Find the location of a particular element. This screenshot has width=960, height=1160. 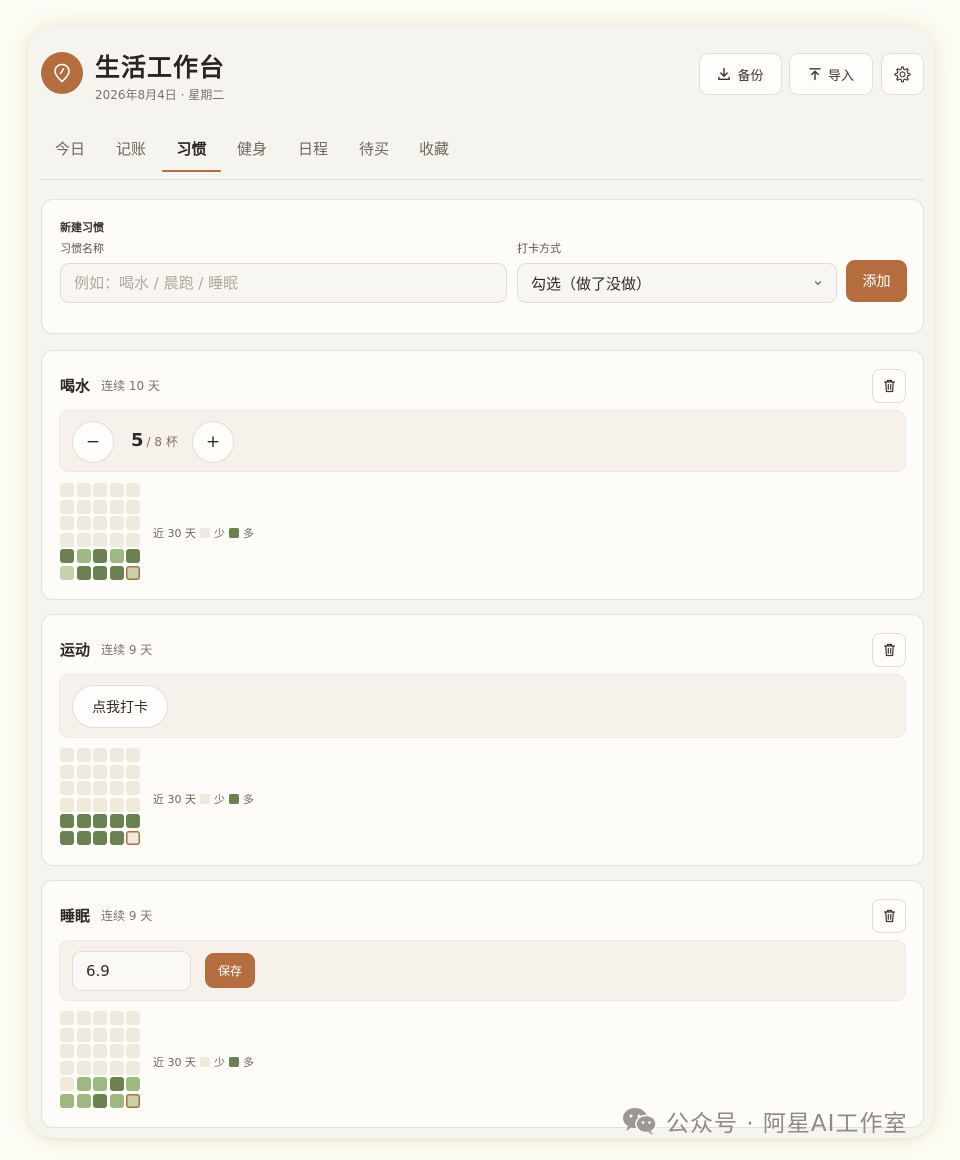

backup-button: 备份 is located at coordinates (740, 74).